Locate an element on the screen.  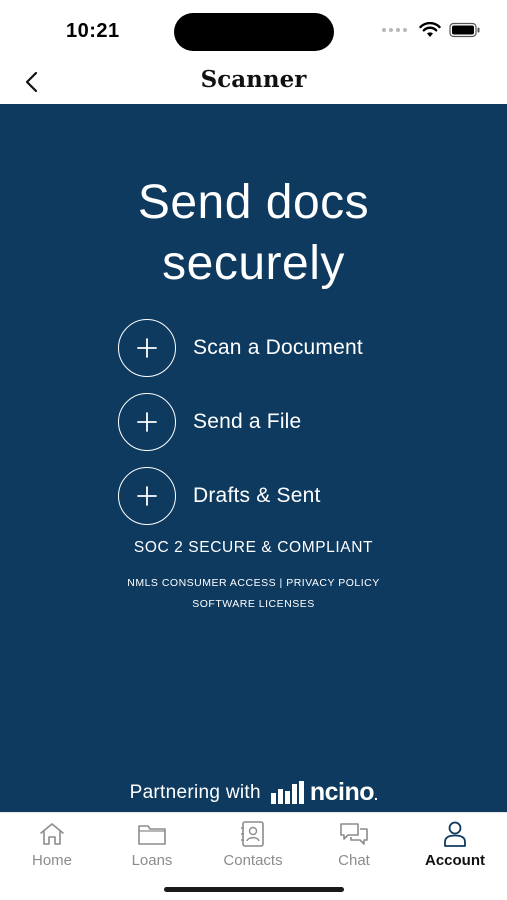
scan-document-button: Scan a Document is located at coordinates (240, 348).